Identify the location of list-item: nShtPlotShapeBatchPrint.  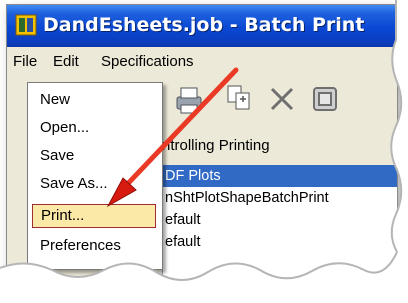
(246, 198).